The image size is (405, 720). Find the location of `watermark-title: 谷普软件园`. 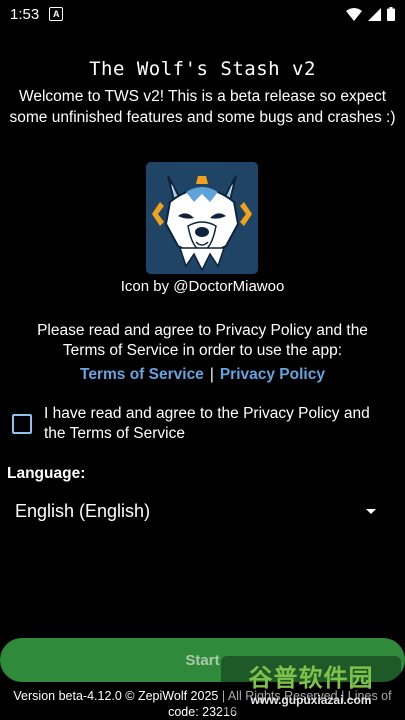

watermark-title: 谷普软件园 is located at coordinates (311, 678).